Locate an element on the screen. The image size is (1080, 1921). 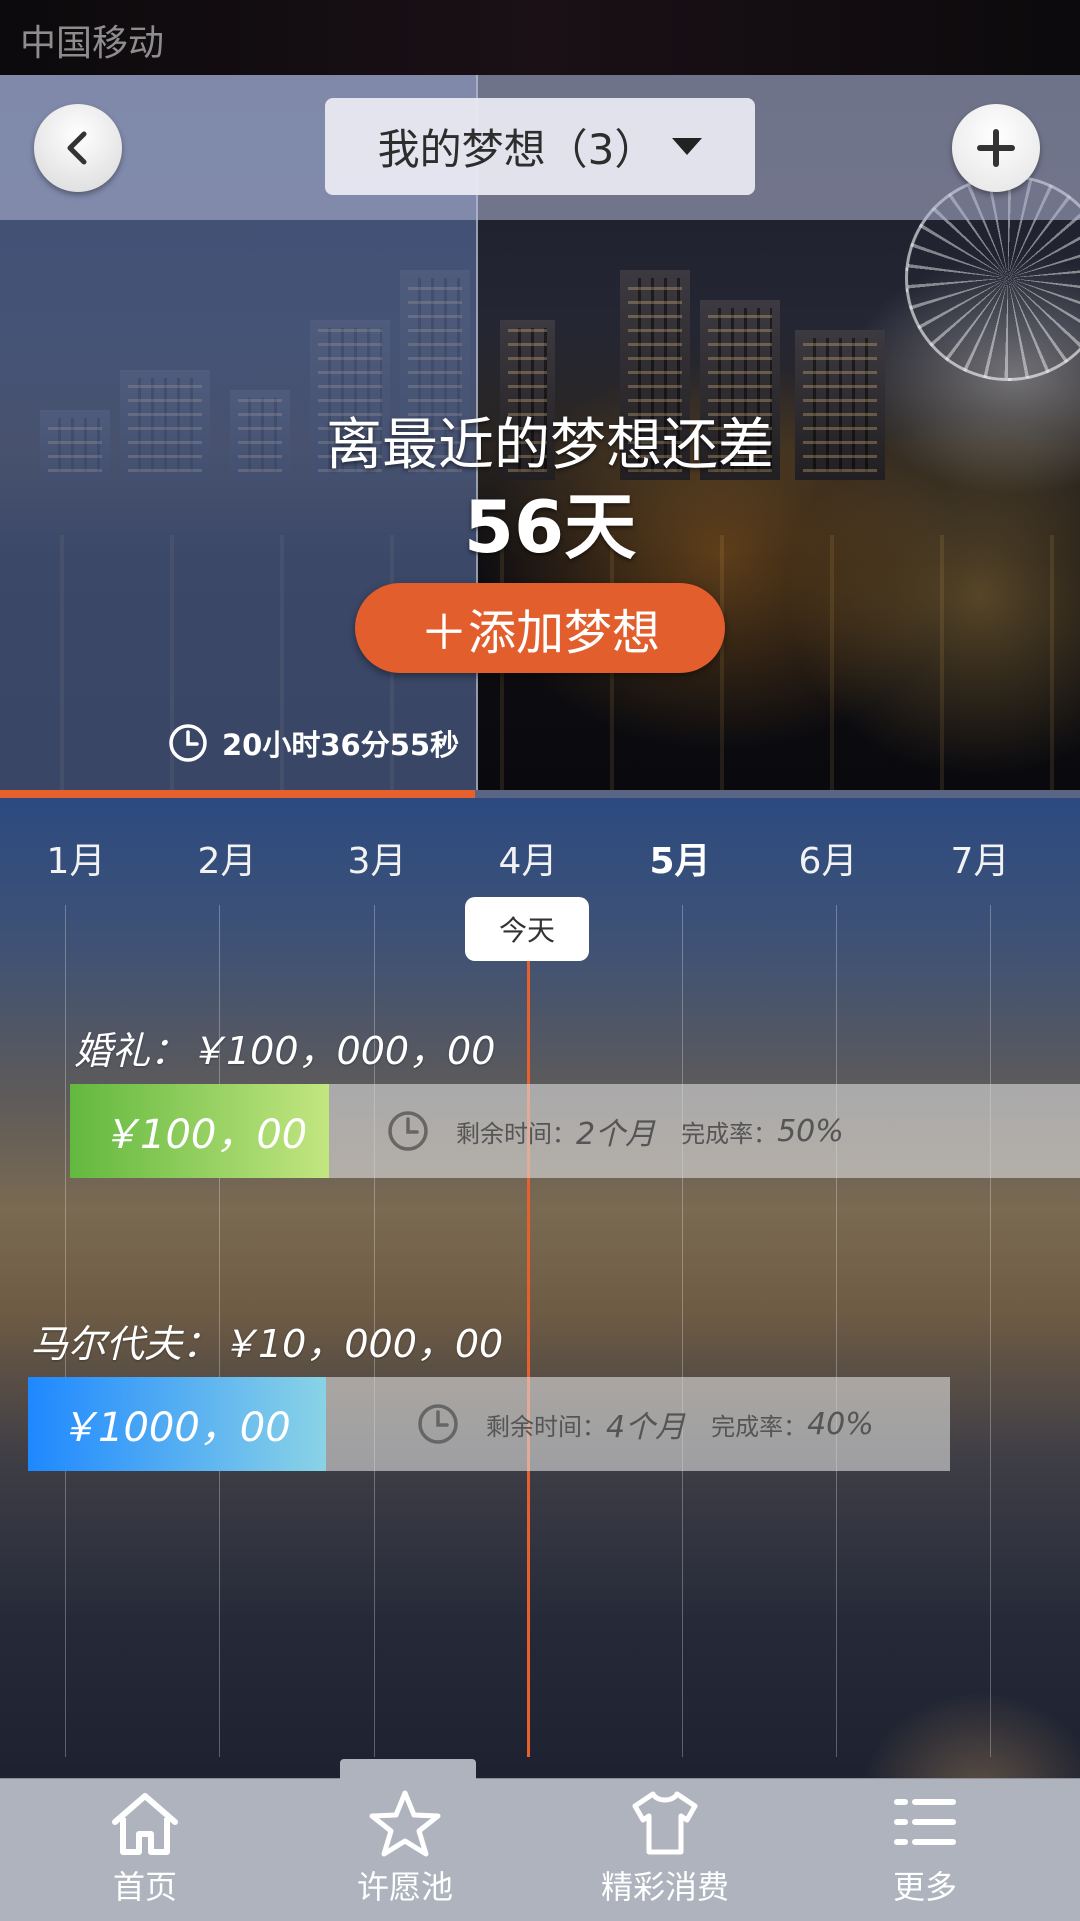
tshirt-icon is located at coordinates (665, 1823).